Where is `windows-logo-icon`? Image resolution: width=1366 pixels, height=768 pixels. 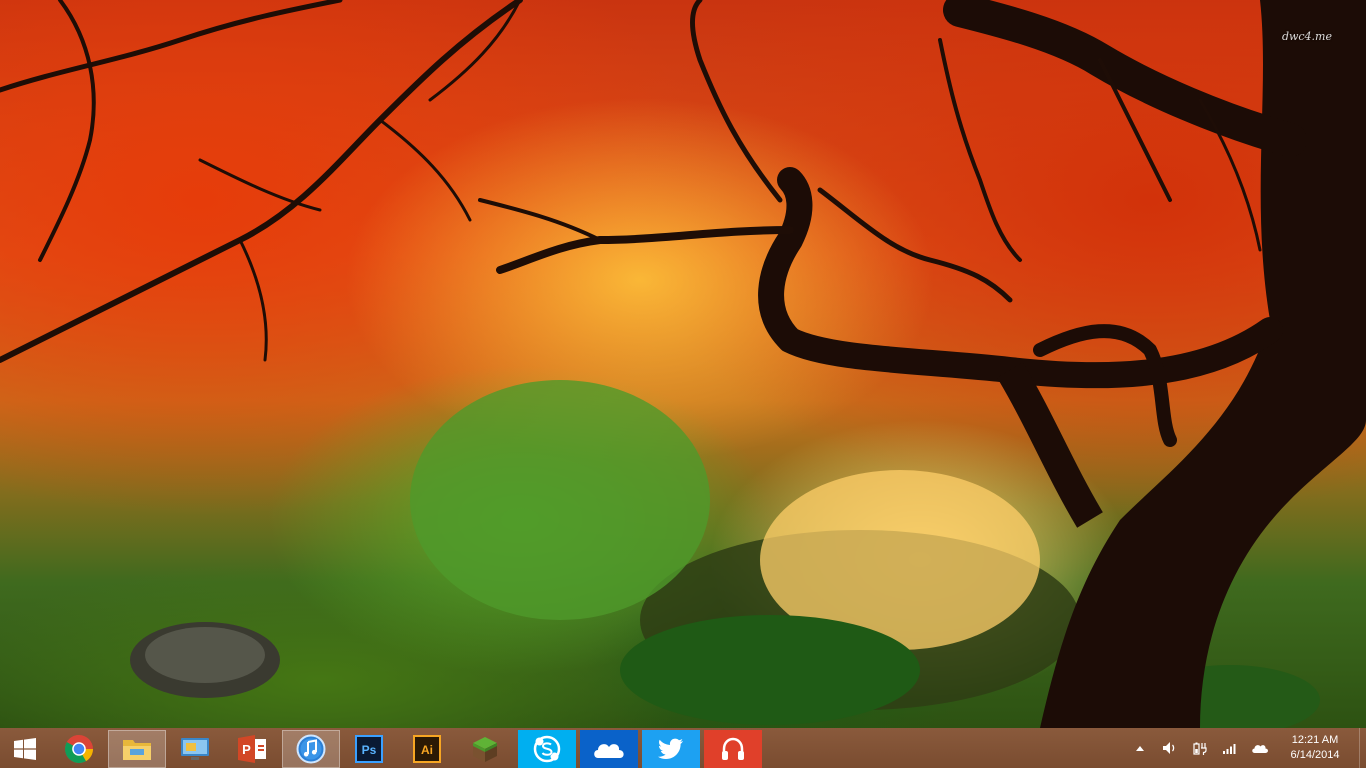 windows-logo-icon is located at coordinates (25, 748).